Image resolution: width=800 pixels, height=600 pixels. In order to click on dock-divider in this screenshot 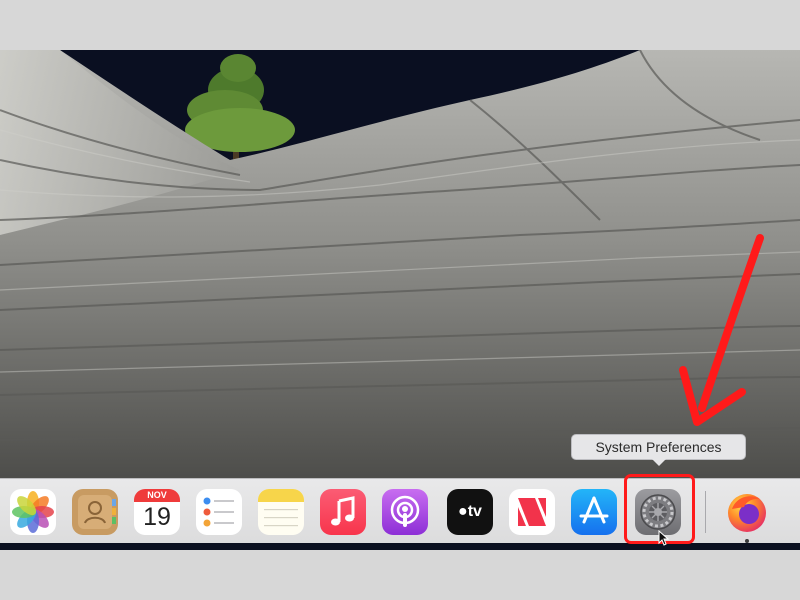, I will do `click(705, 512)`.